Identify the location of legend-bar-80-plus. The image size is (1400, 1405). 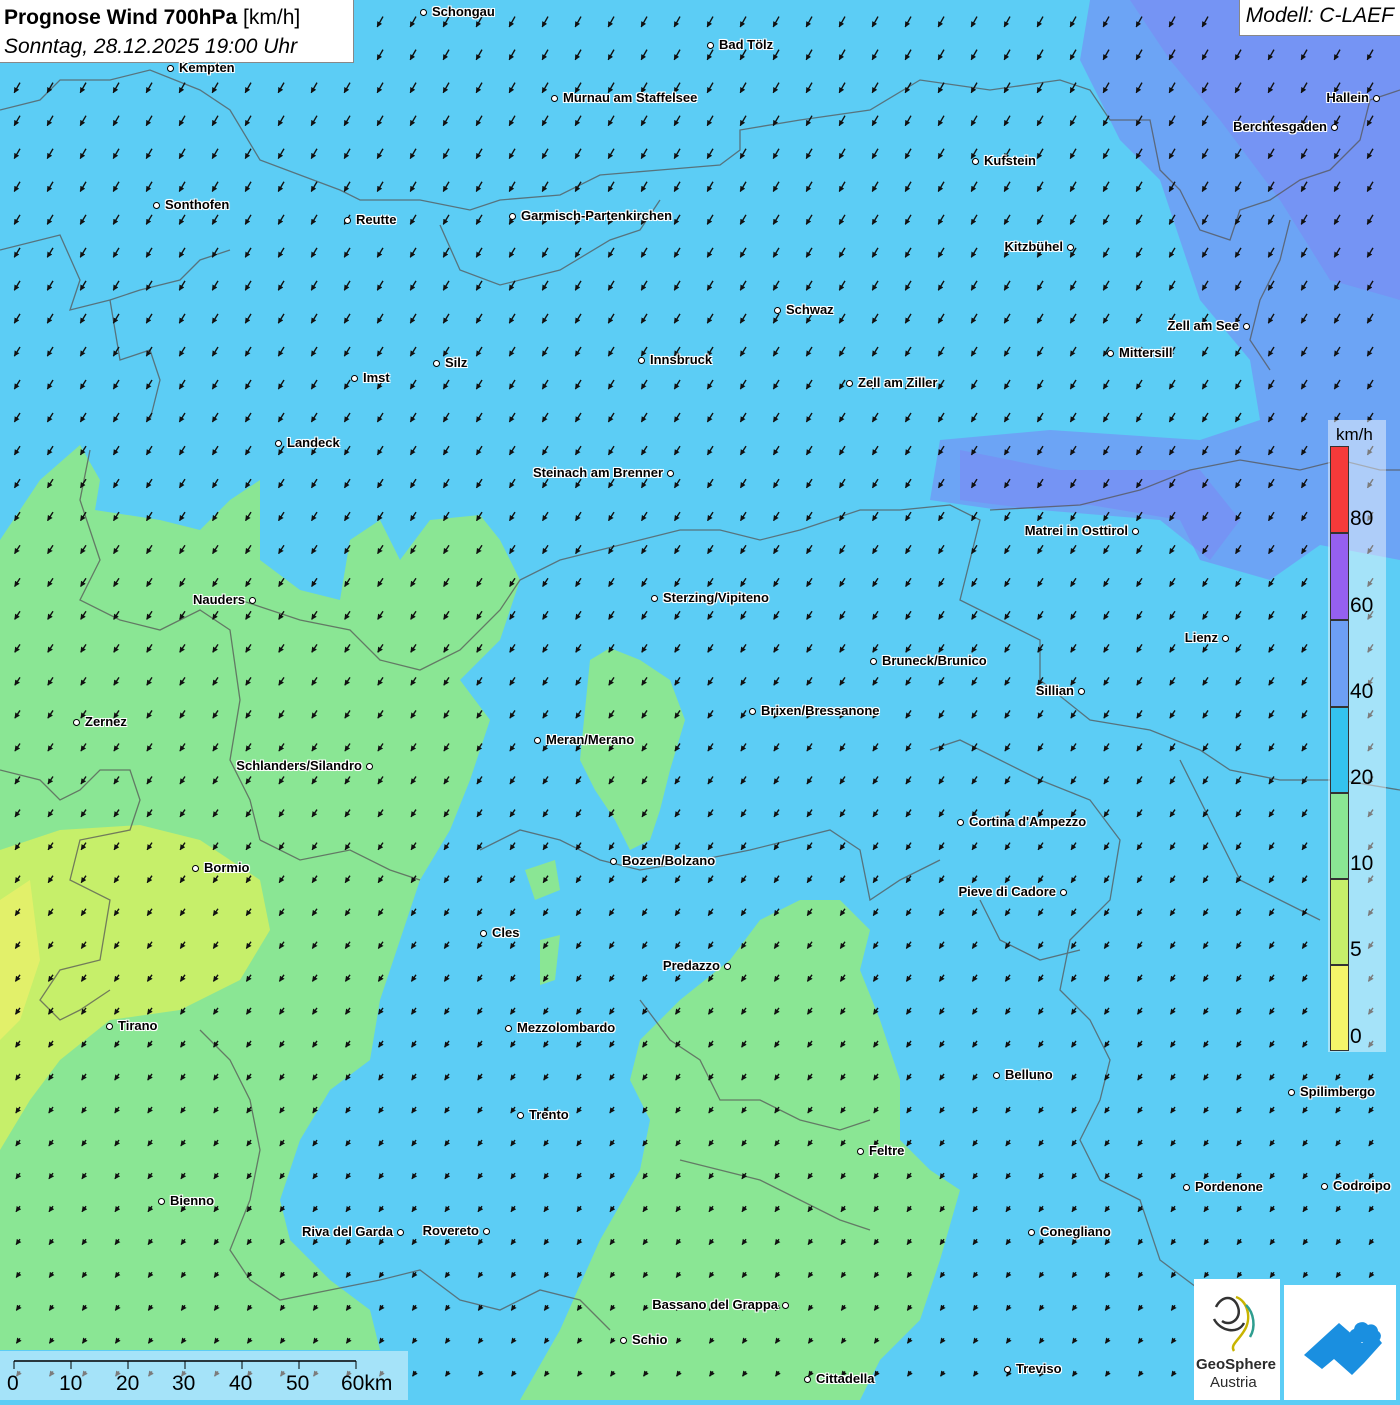
(1339, 489).